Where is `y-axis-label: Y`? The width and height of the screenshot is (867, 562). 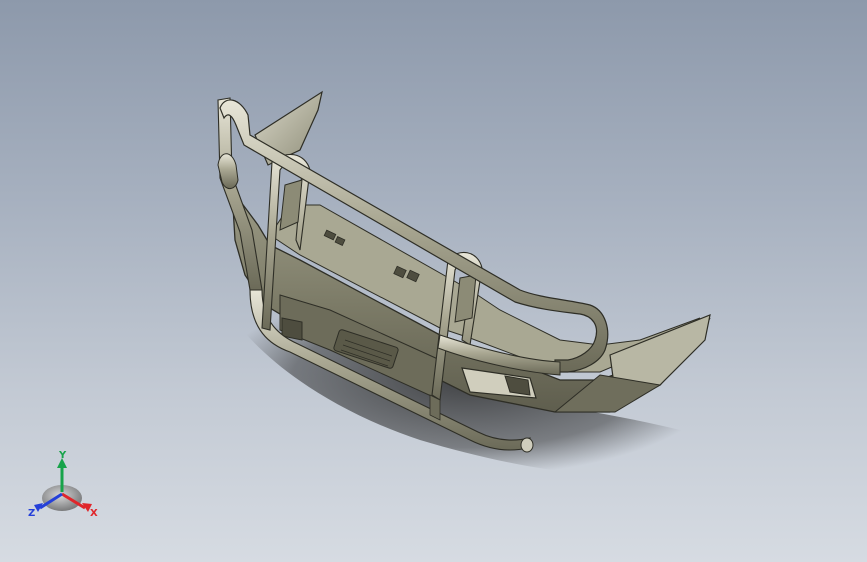
y-axis-label: Y is located at coordinates (62, 455).